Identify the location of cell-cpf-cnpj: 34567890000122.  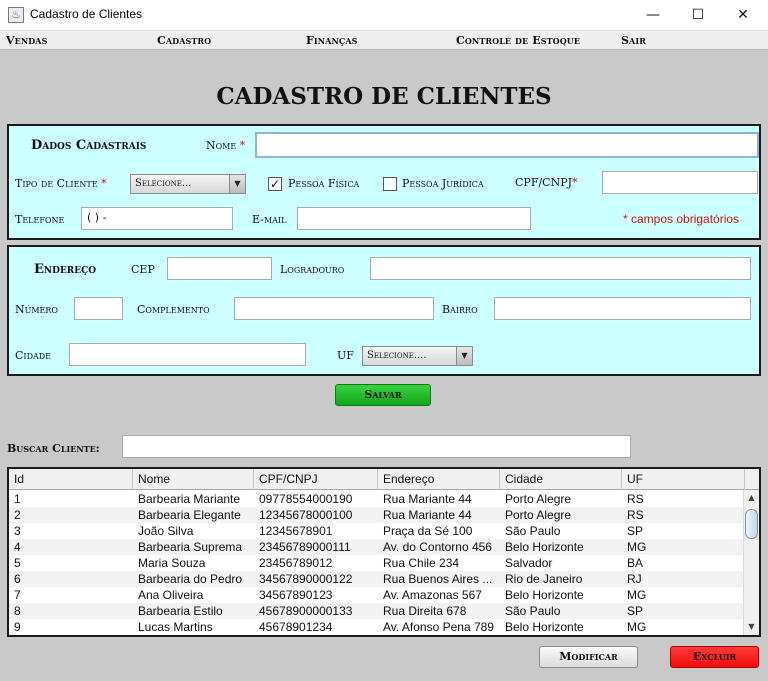
(306, 579).